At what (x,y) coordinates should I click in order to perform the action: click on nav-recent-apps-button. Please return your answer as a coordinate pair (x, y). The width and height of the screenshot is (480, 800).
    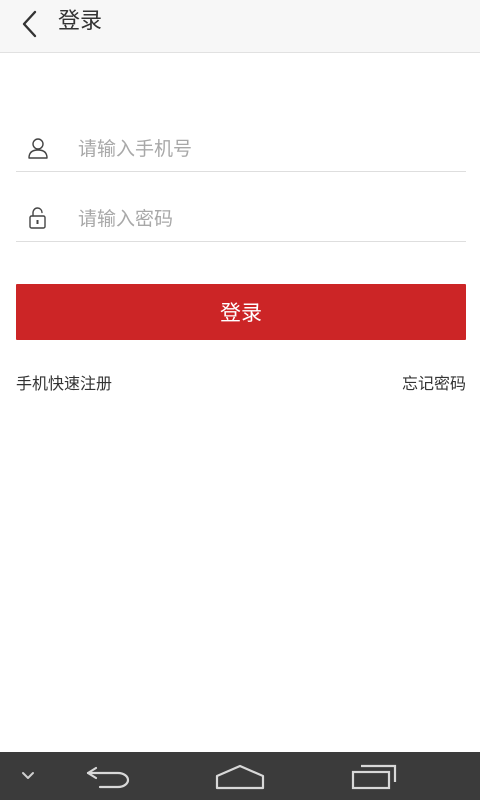
    Looking at the image, I should click on (374, 776).